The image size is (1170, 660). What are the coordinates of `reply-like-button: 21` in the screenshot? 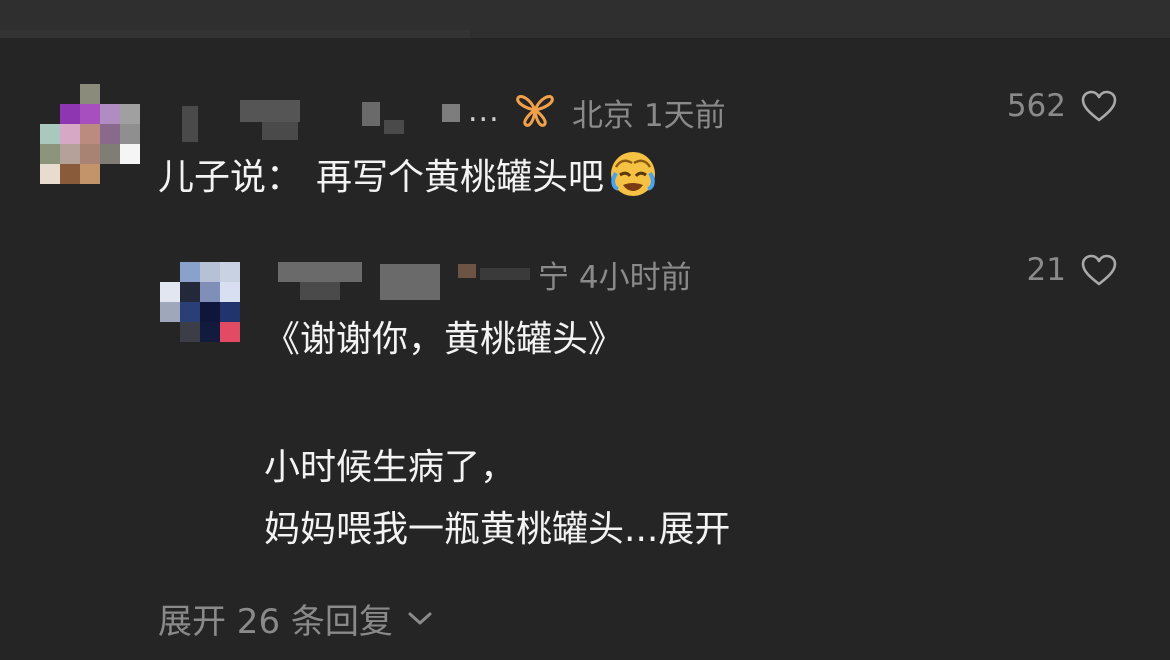 It's located at (1072, 270).